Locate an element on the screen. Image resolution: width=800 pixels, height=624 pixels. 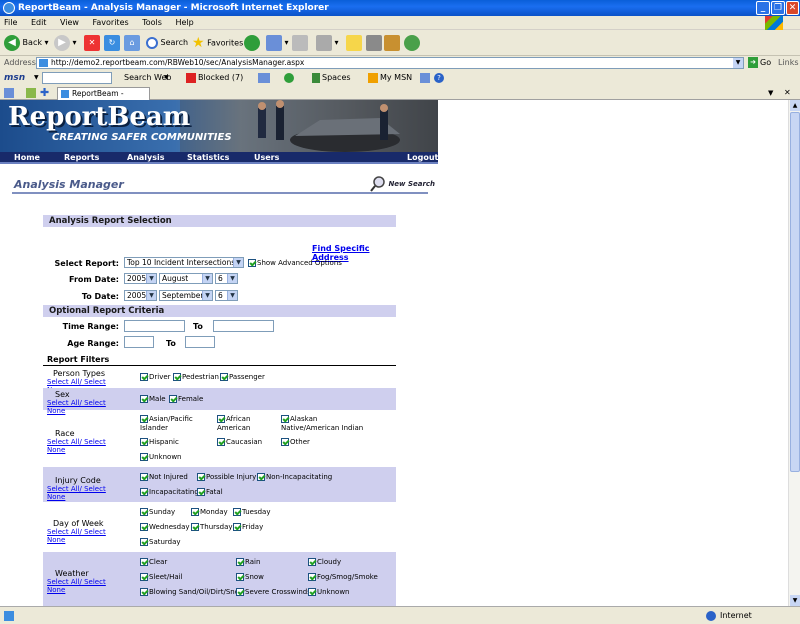
option-unknown: Unknown is located at coordinates (161, 457).